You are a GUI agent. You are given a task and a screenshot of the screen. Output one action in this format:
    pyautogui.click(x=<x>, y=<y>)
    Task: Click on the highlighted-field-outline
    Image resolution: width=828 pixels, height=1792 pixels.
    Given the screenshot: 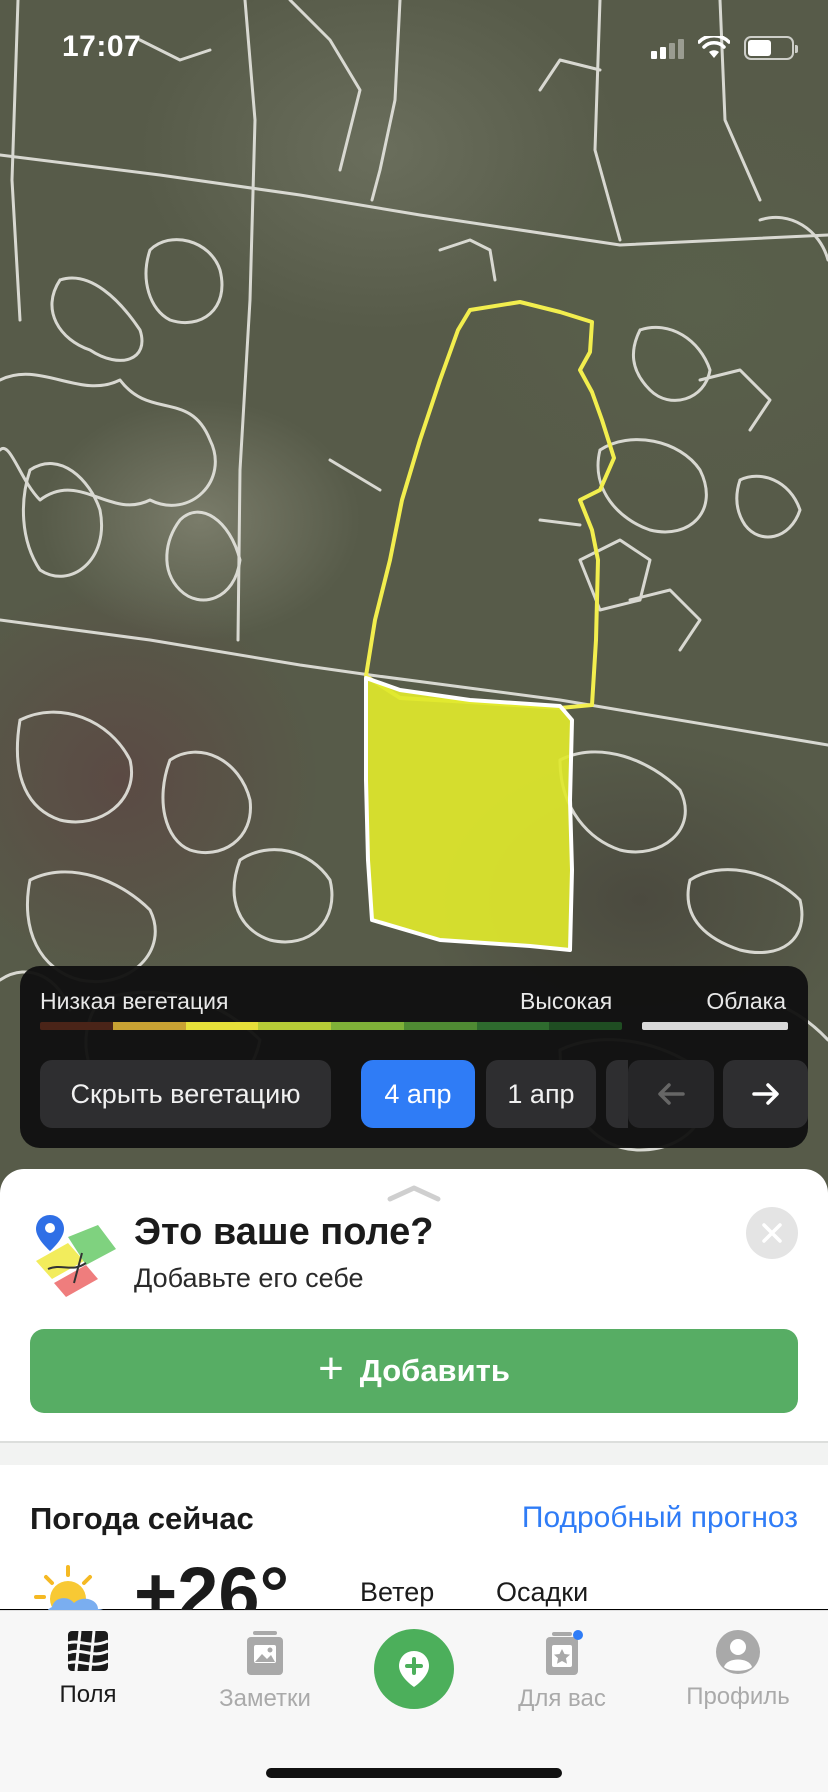 What is the action you would take?
    pyautogui.click(x=490, y=505)
    